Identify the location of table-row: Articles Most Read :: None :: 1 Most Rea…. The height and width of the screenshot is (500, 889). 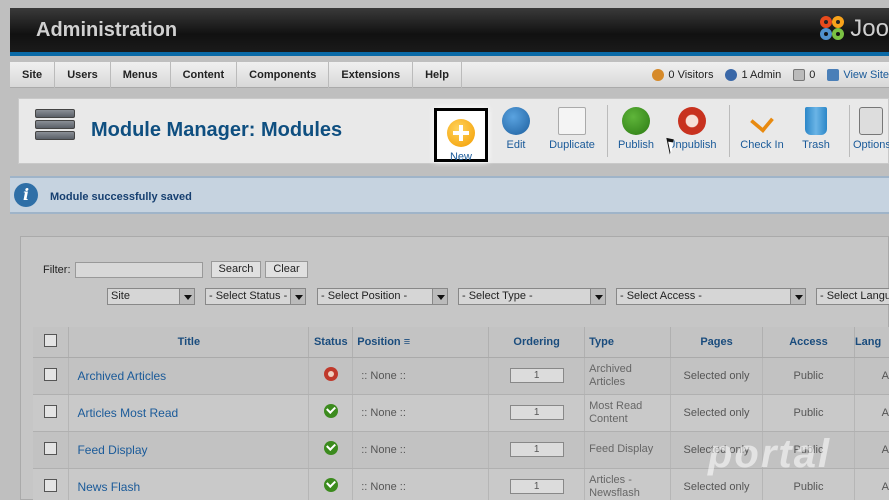
(461, 413).